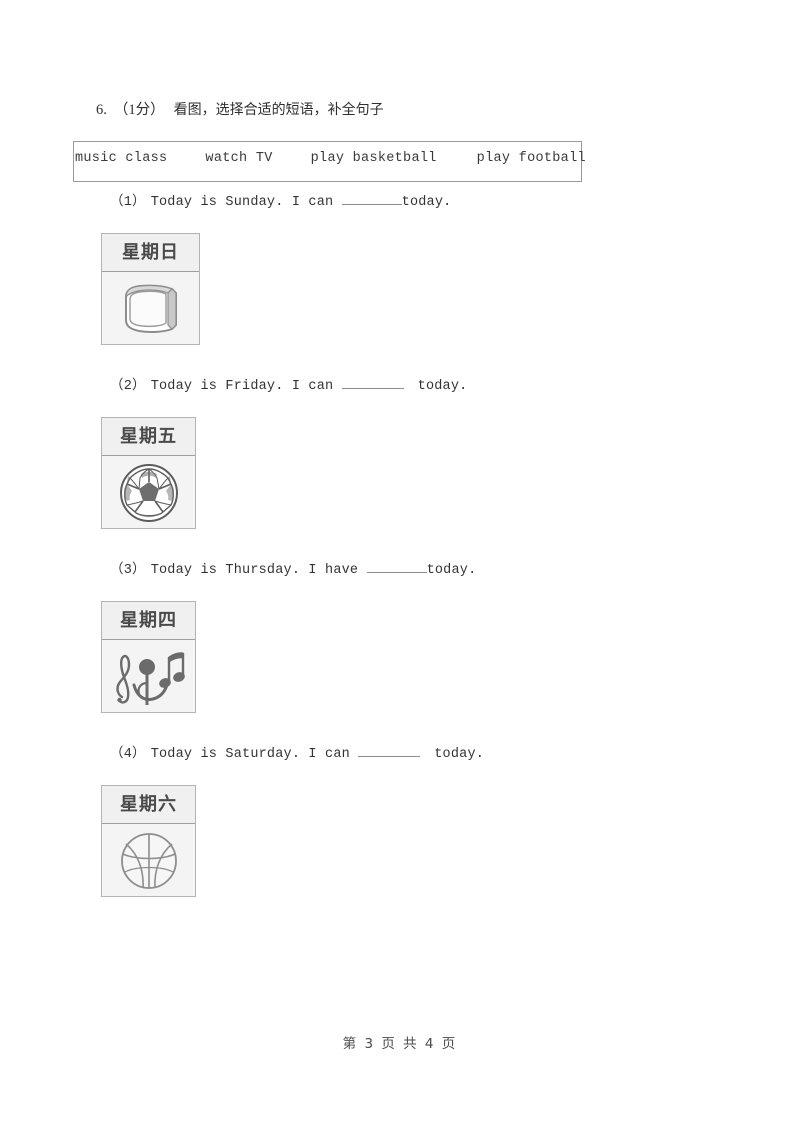  I want to click on illustration-card-2: 星期五, so click(148, 473).